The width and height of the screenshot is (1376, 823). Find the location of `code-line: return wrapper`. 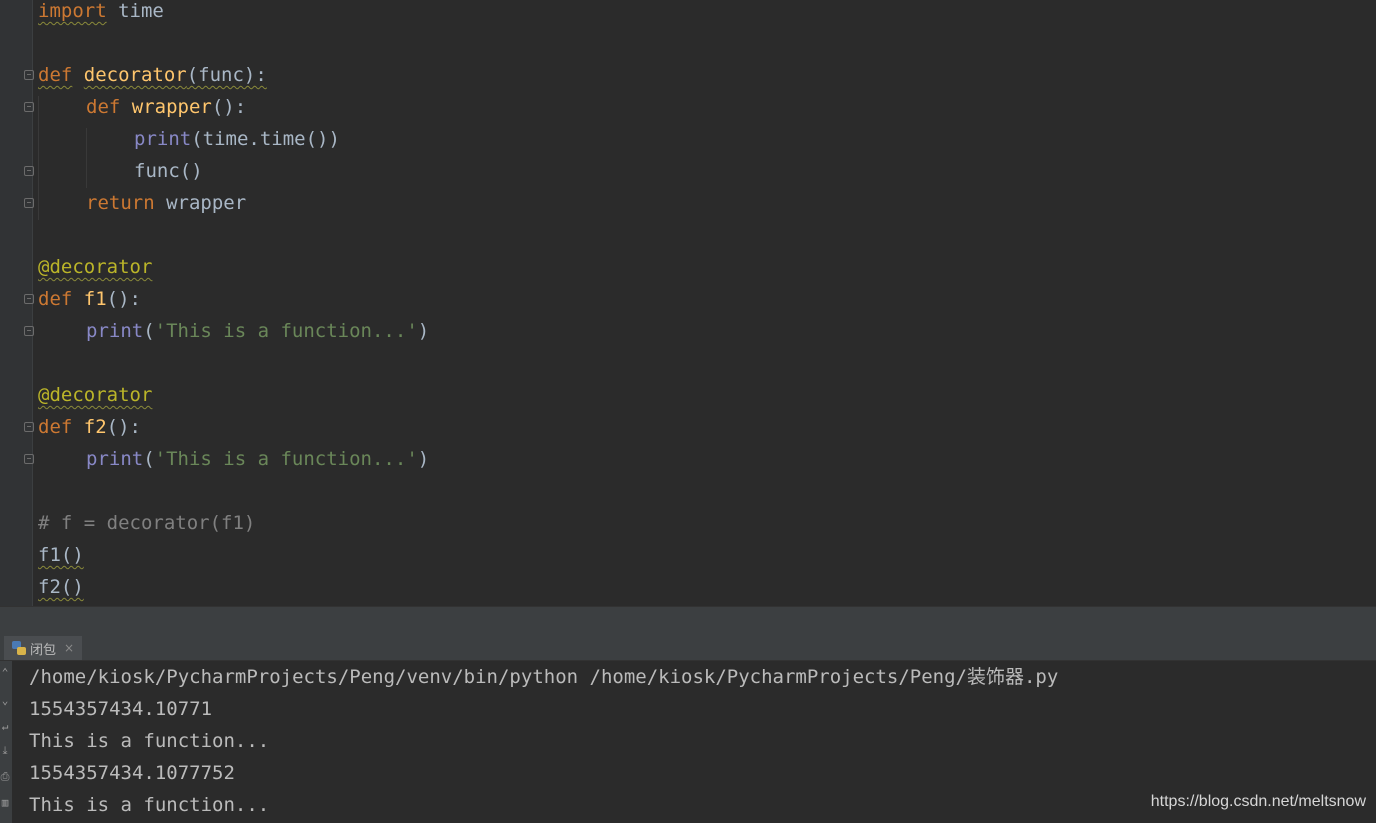

code-line: return wrapper is located at coordinates (166, 208).